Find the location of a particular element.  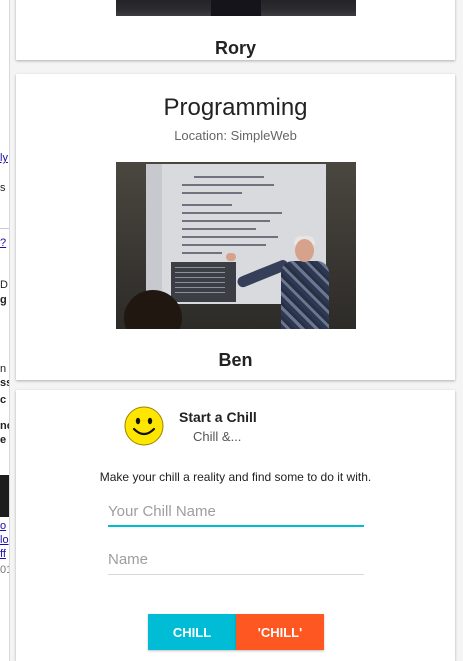

person-photo is located at coordinates (236, 8).